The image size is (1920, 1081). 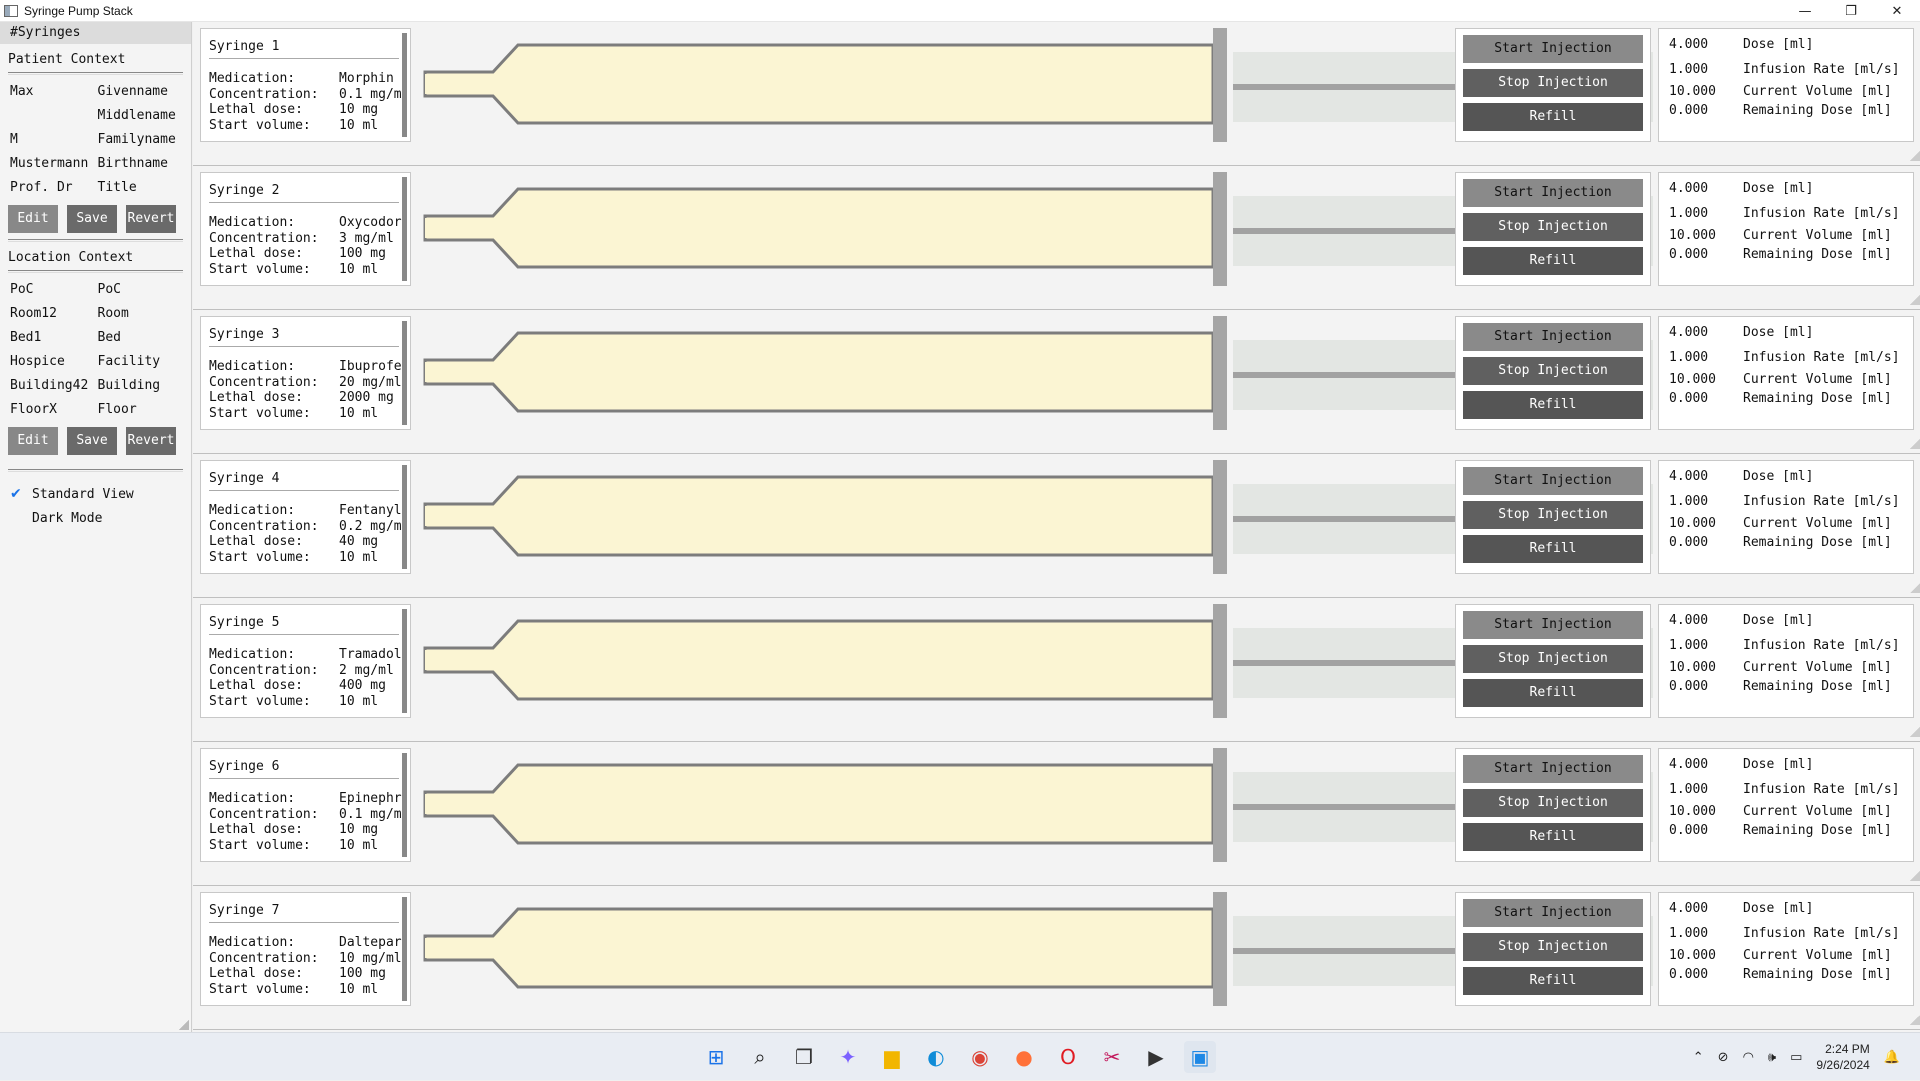 What do you see at coordinates (49, 337) in the screenshot?
I see `location-field-value: Bed1` at bounding box center [49, 337].